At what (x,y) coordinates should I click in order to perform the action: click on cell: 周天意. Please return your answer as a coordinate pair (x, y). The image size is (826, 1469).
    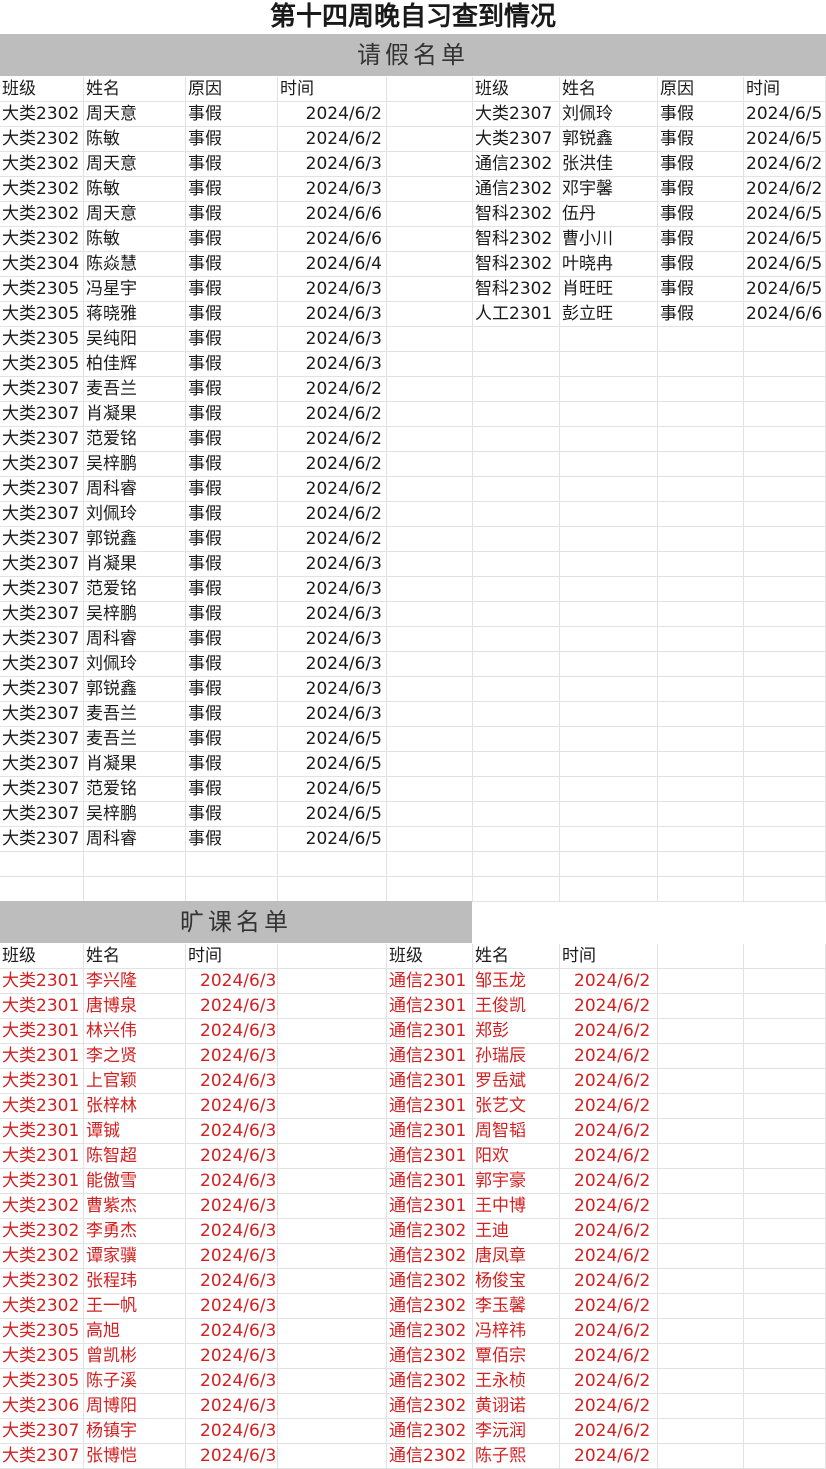
    Looking at the image, I should click on (135, 164).